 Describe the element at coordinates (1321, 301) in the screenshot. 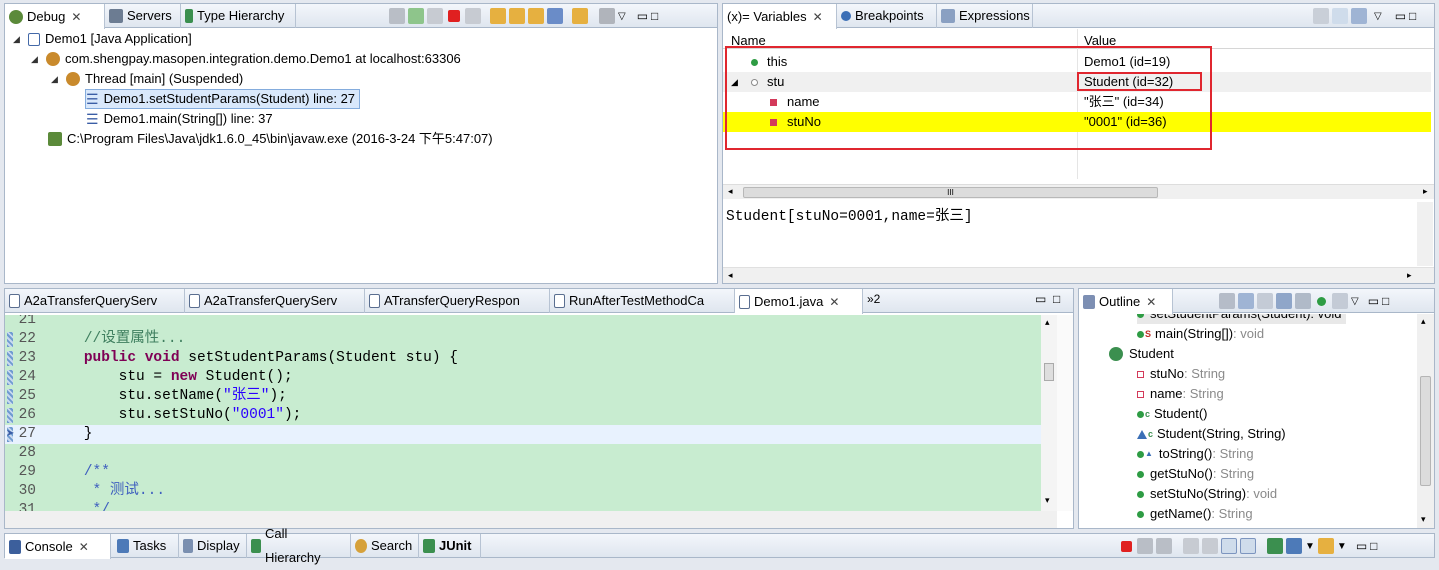

I see `hide-local-types-icon` at that location.